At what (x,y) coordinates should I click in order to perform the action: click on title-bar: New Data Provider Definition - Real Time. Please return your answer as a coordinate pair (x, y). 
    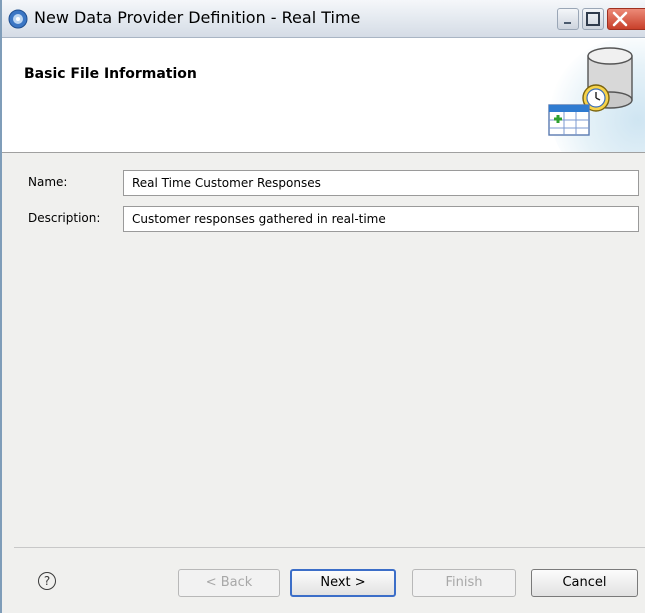
    Looking at the image, I should click on (323, 19).